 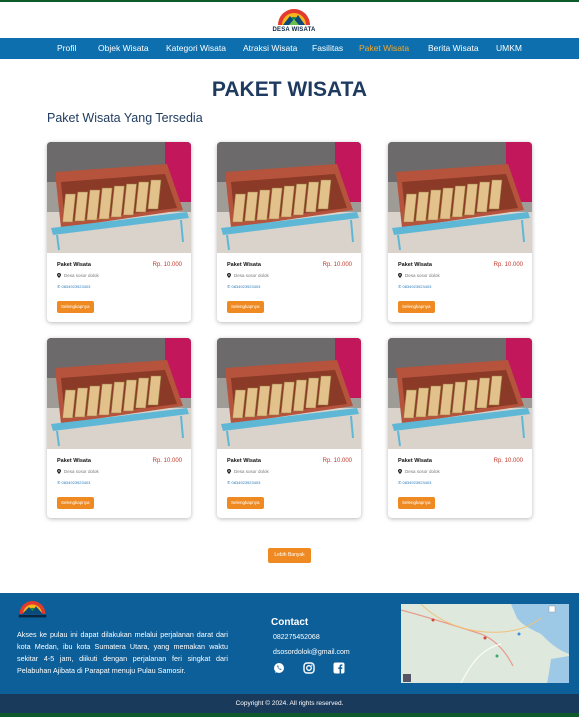 I want to click on site-logo: DESA WISATA, so click(x=294, y=21).